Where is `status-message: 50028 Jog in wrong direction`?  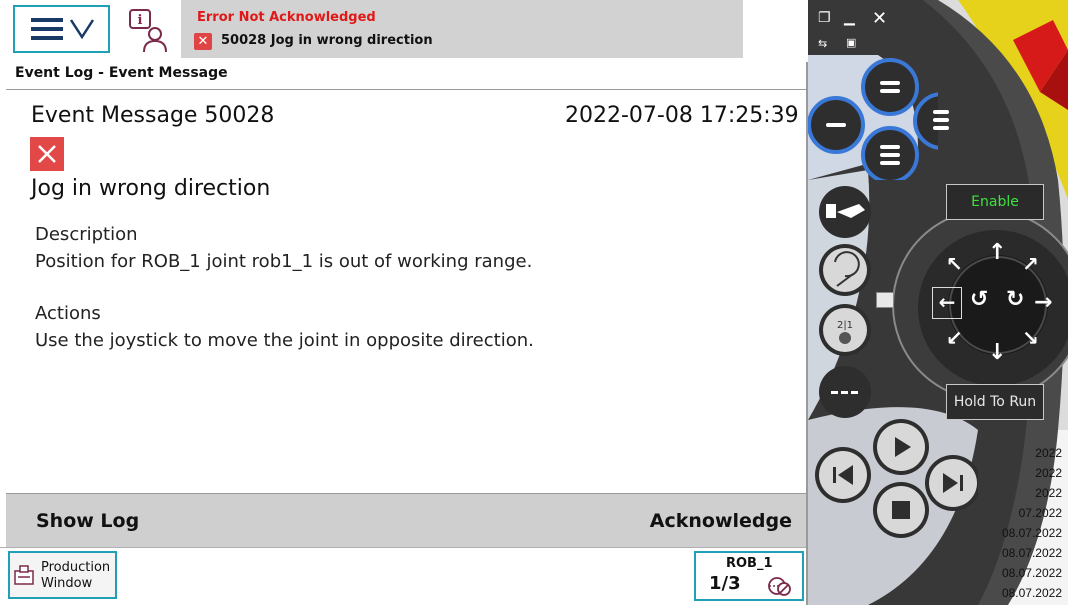
status-message: 50028 Jog in wrong direction is located at coordinates (327, 40).